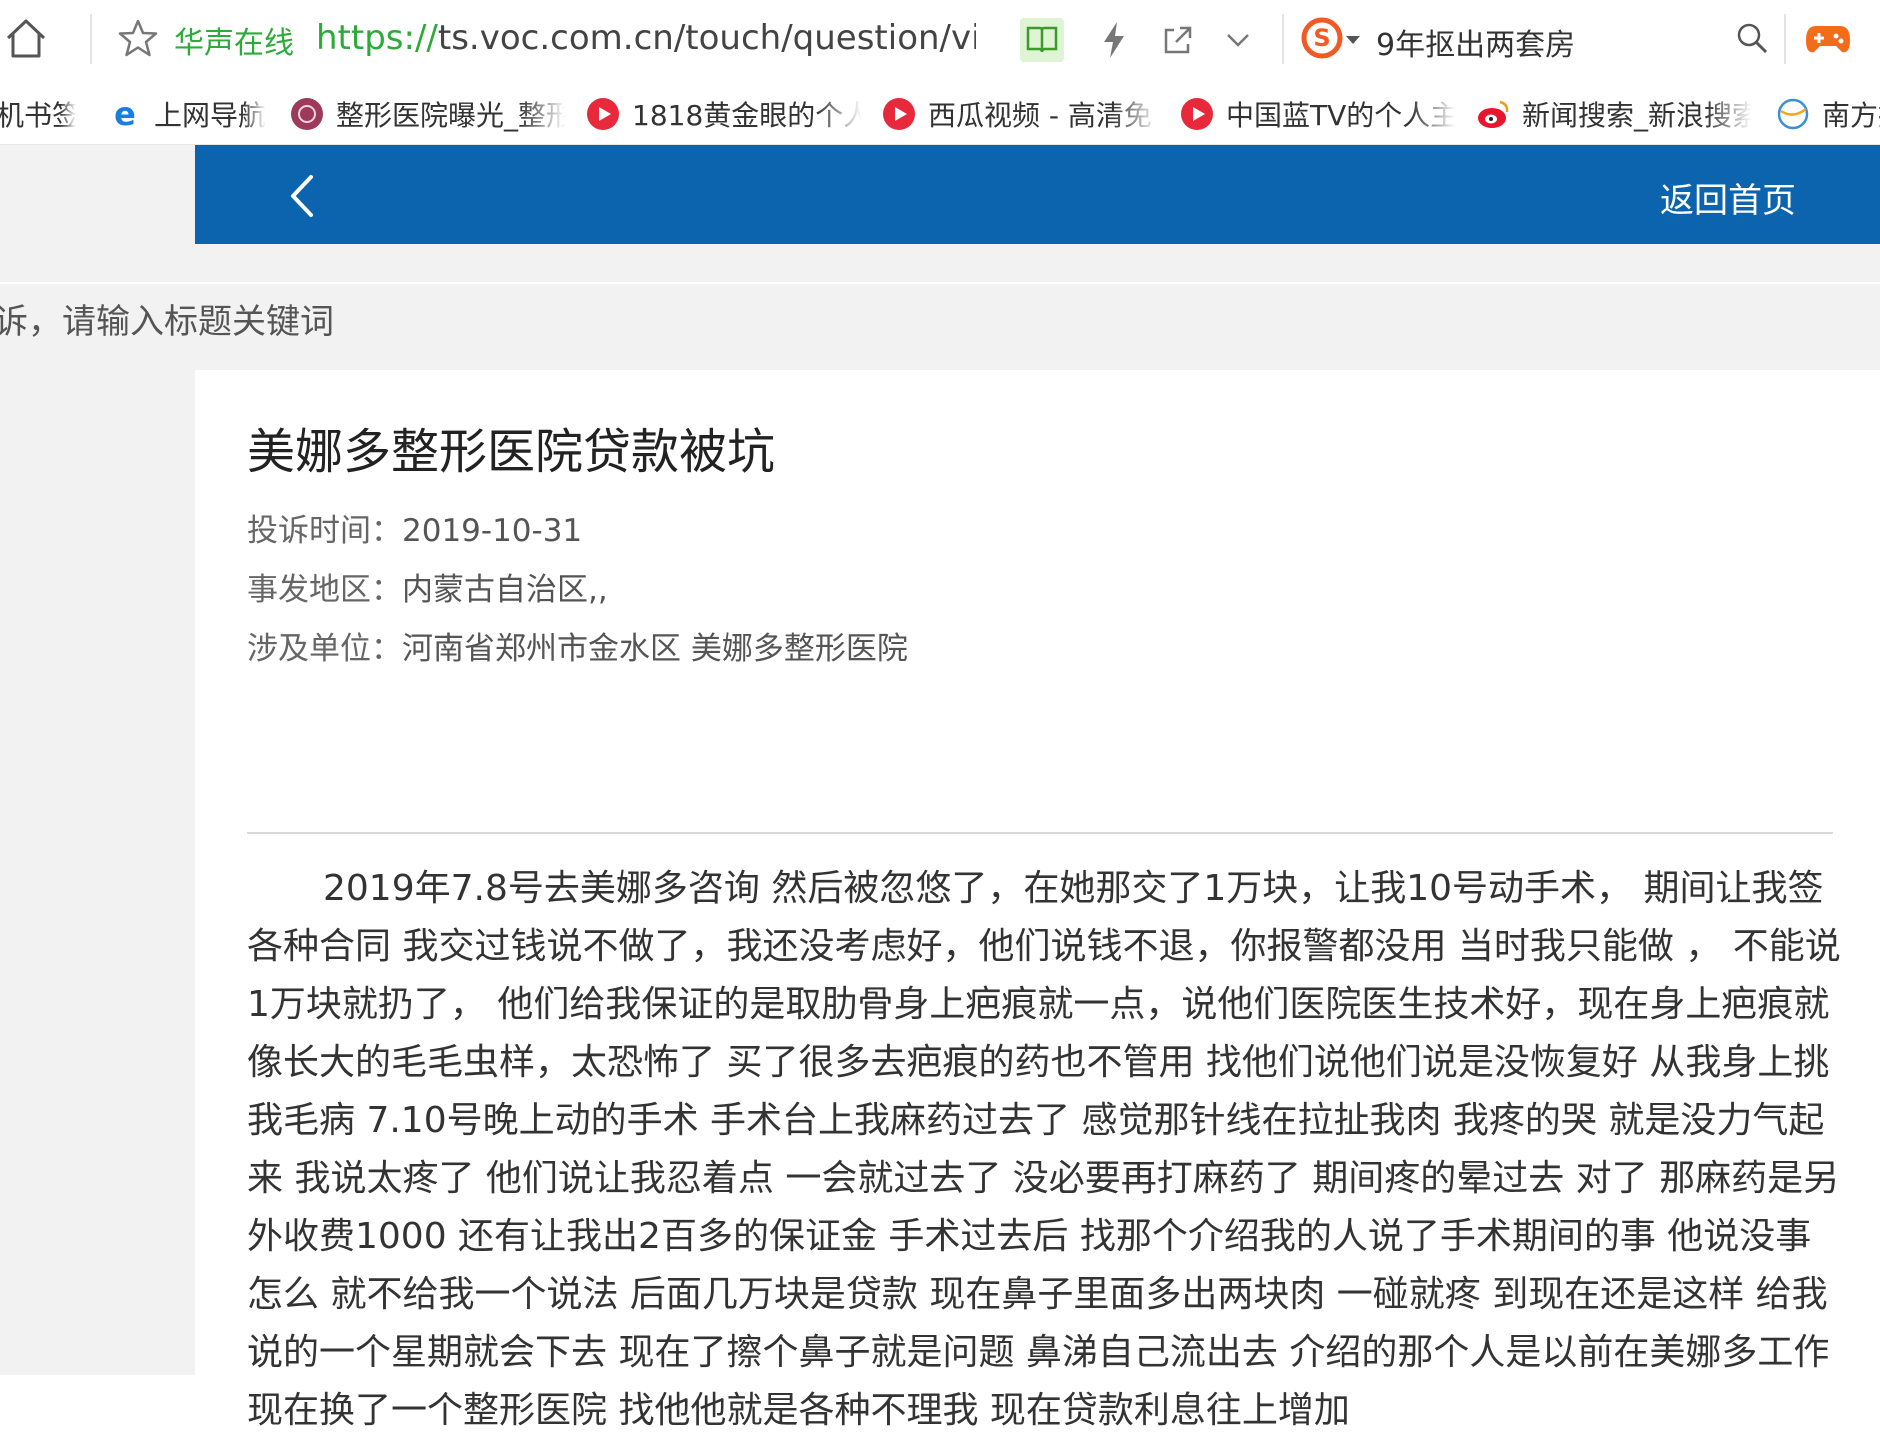 The image size is (1880, 1440). I want to click on weibo-icon, so click(1493, 114).